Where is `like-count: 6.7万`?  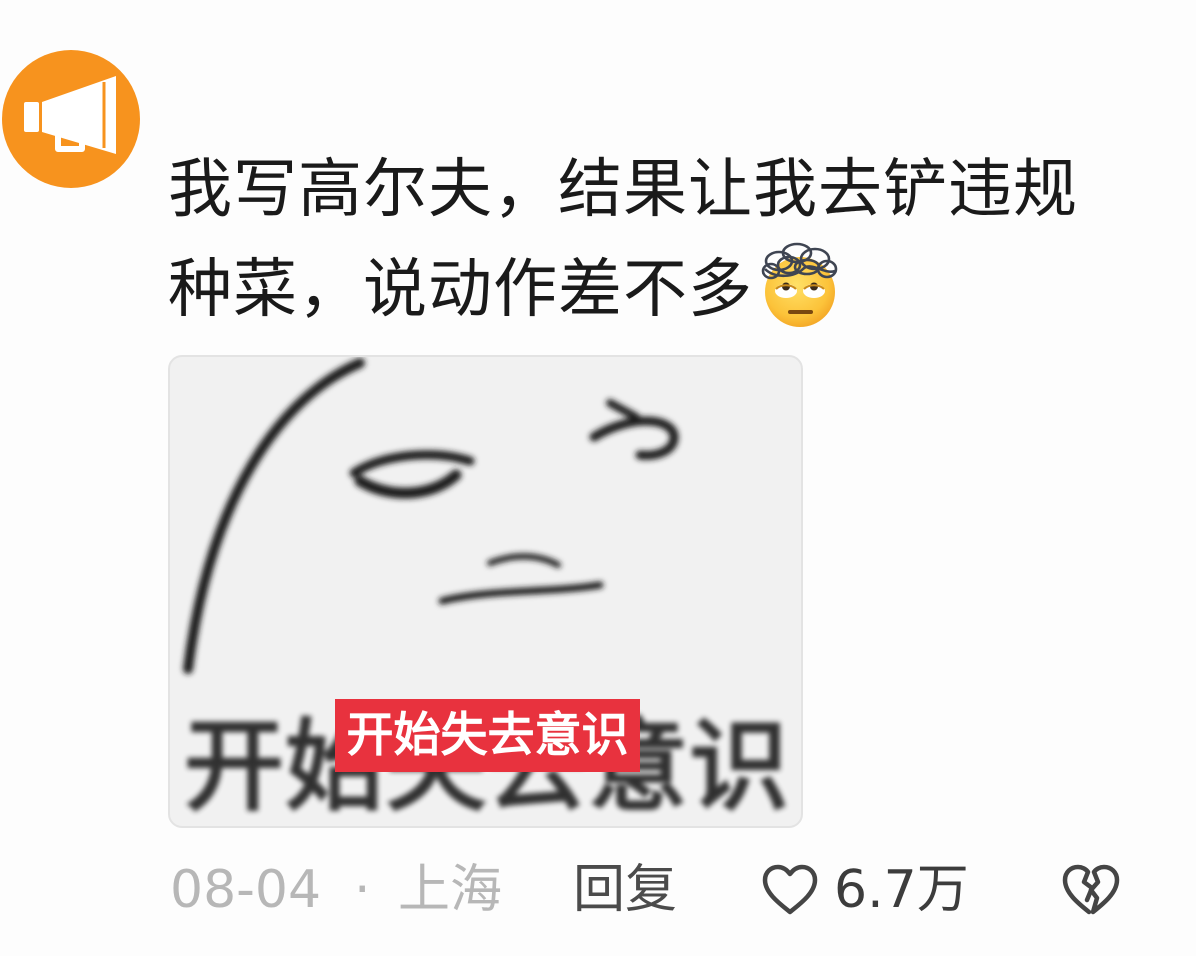
like-count: 6.7万 is located at coordinates (901, 890).